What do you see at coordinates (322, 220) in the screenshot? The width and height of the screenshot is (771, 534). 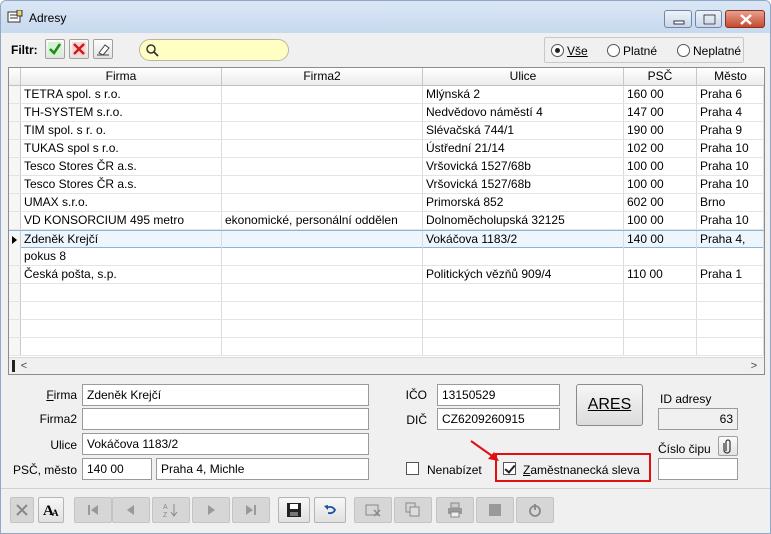 I see `cell-firma2: ekonomické, personální oddělen` at bounding box center [322, 220].